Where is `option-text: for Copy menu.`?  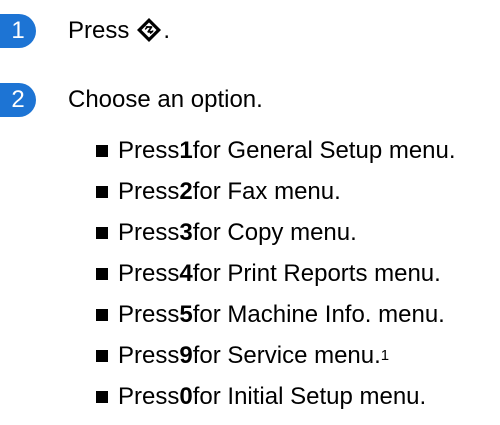
option-text: for Copy menu. is located at coordinates (274, 232).